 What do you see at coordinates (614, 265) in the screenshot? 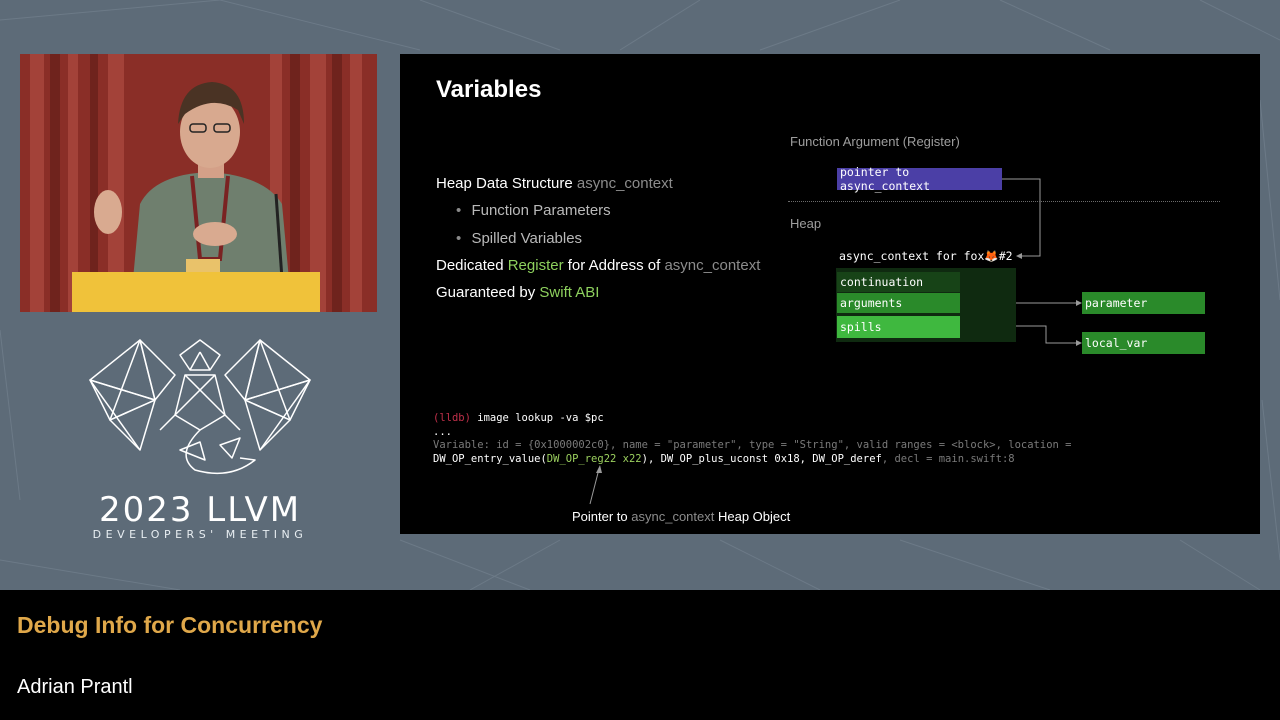
I see `bullet-text: for Address of` at bounding box center [614, 265].